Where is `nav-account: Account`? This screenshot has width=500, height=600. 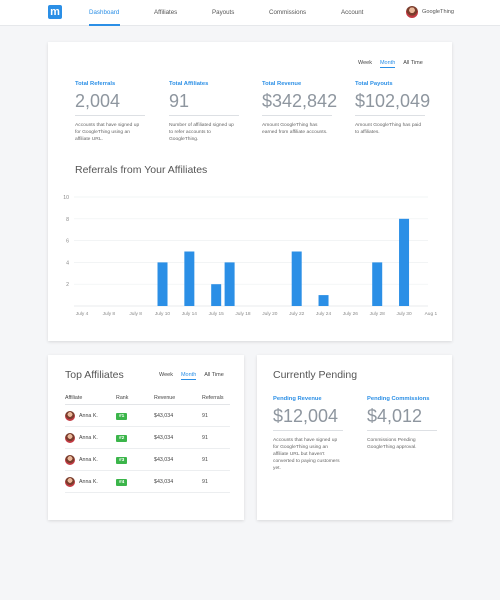 nav-account: Account is located at coordinates (352, 12).